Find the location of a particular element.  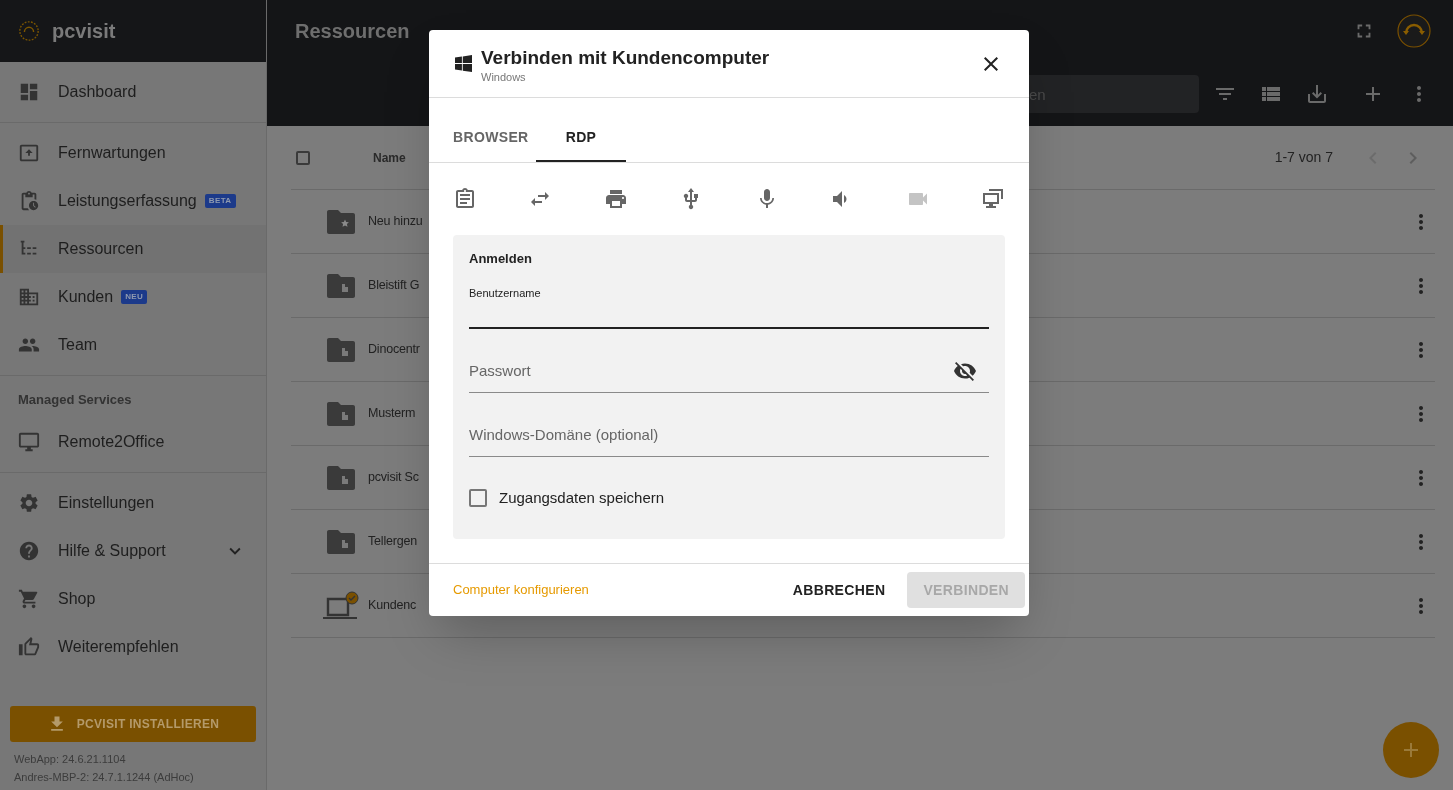

thumbs-up-icon is located at coordinates (29, 647).